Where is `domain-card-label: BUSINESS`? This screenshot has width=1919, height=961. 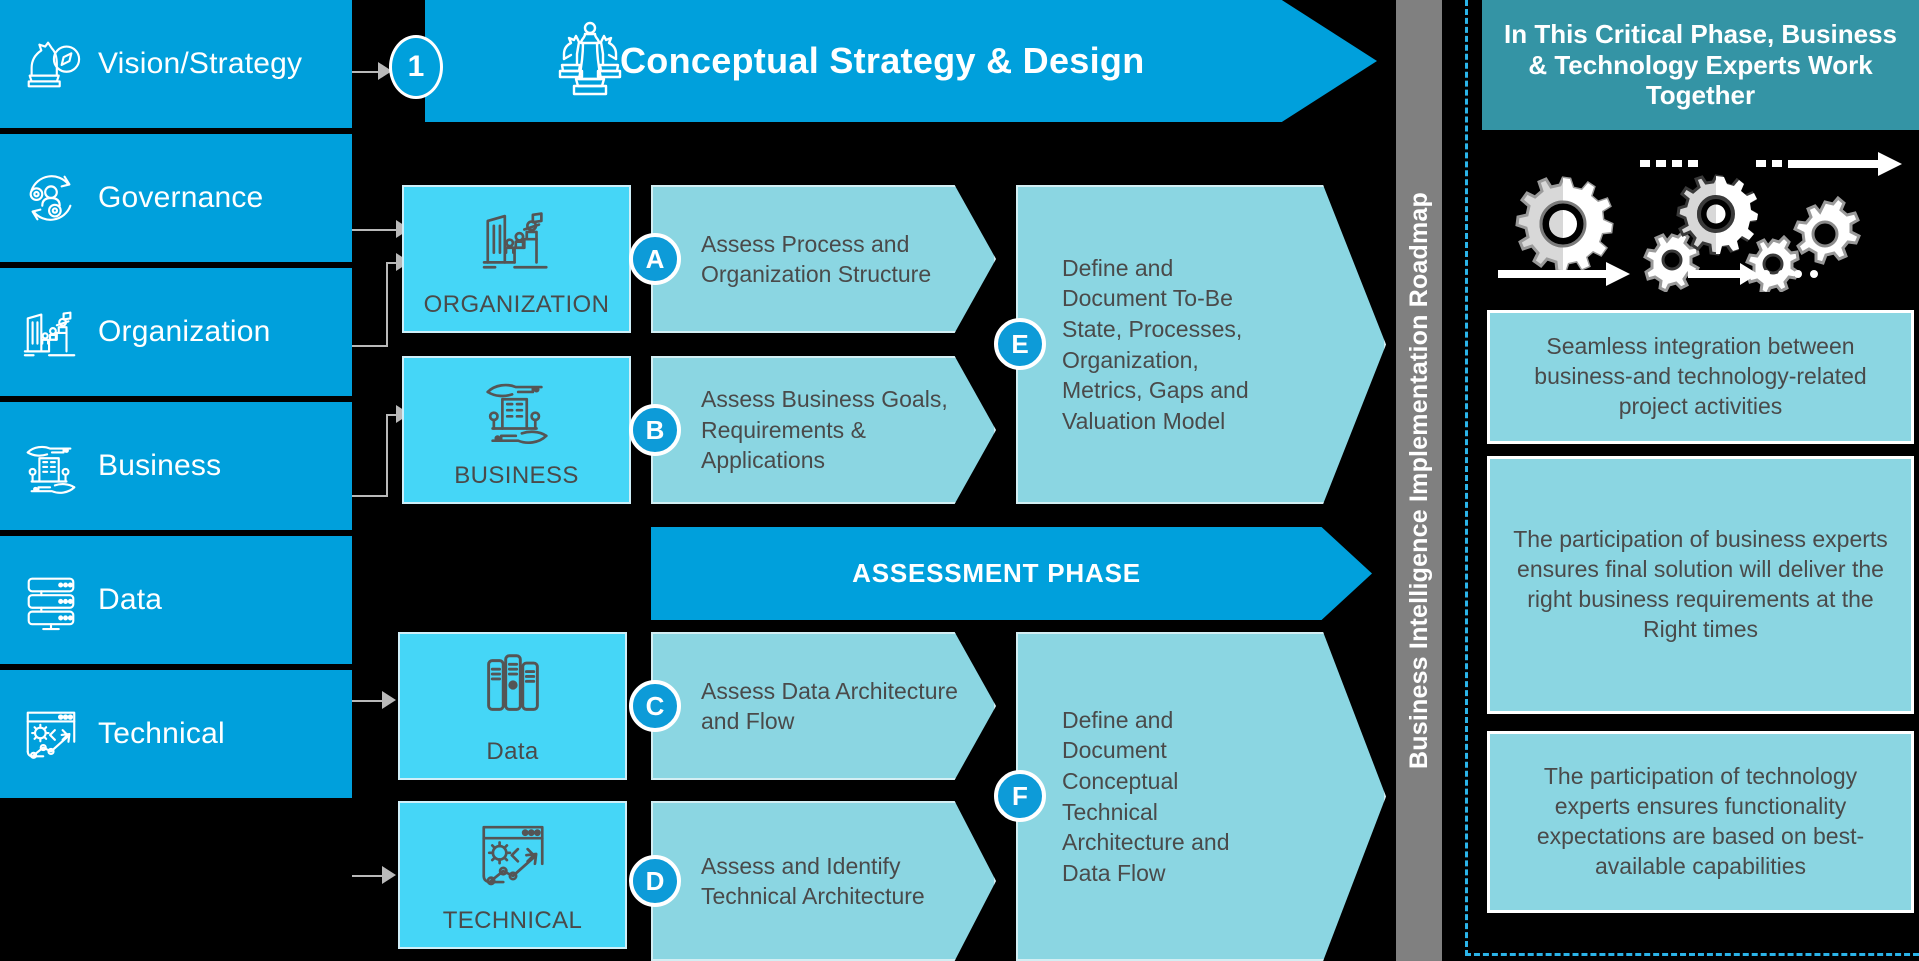 domain-card-label: BUSINESS is located at coordinates (516, 475).